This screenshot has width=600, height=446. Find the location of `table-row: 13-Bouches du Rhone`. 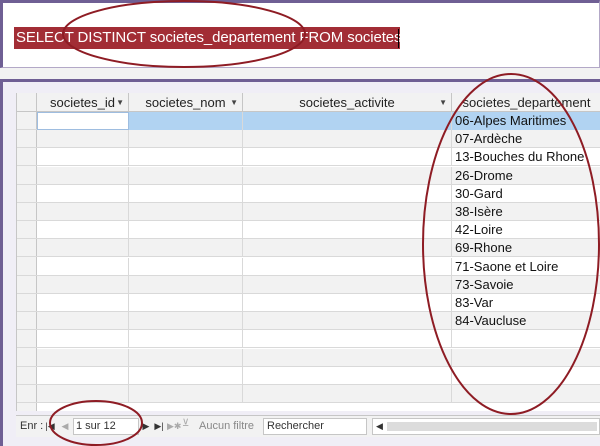

table-row: 13-Bouches du Rhone is located at coordinates (318, 157).